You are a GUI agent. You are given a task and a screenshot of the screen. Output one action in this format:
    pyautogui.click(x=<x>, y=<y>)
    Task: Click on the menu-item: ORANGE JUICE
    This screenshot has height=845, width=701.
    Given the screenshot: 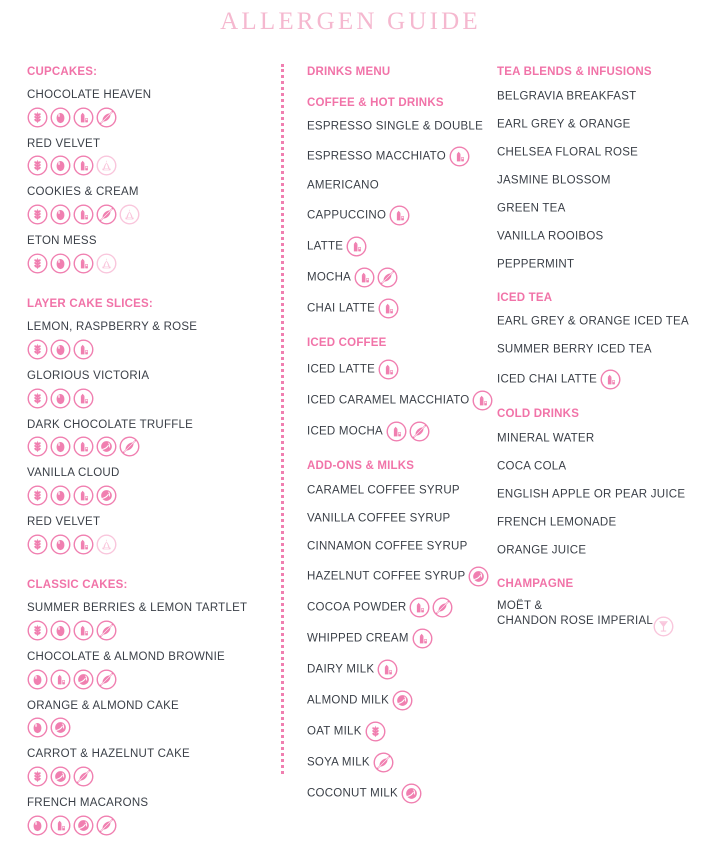 What is the action you would take?
    pyautogui.click(x=592, y=551)
    